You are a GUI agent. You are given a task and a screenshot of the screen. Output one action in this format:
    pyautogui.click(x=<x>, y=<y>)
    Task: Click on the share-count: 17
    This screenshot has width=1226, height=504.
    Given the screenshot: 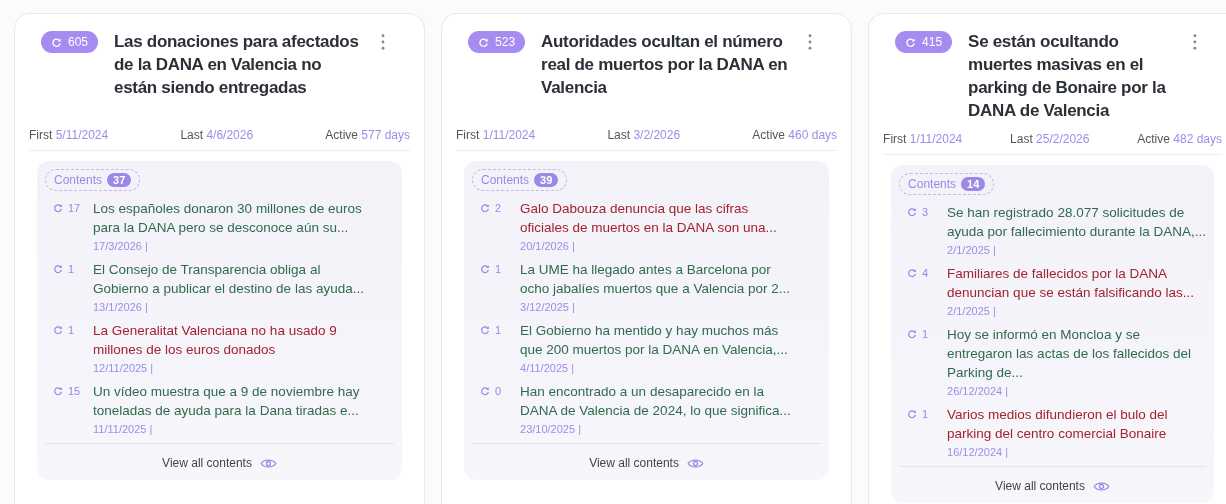 What is the action you would take?
    pyautogui.click(x=74, y=208)
    